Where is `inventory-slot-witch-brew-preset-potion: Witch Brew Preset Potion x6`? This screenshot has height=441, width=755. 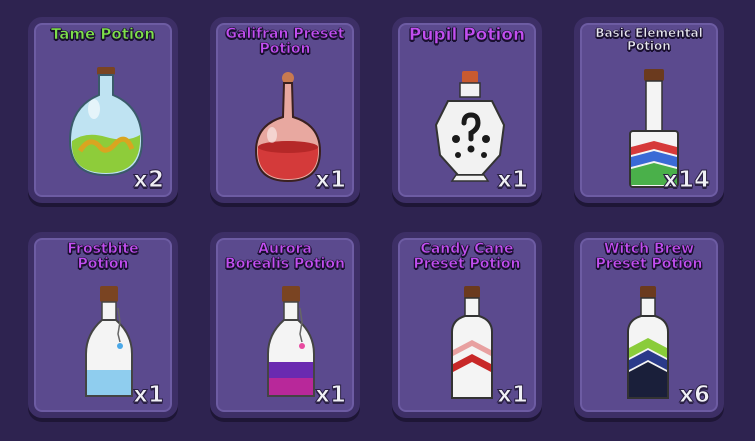 inventory-slot-witch-brew-preset-potion: Witch Brew Preset Potion x6 is located at coordinates (649, 325).